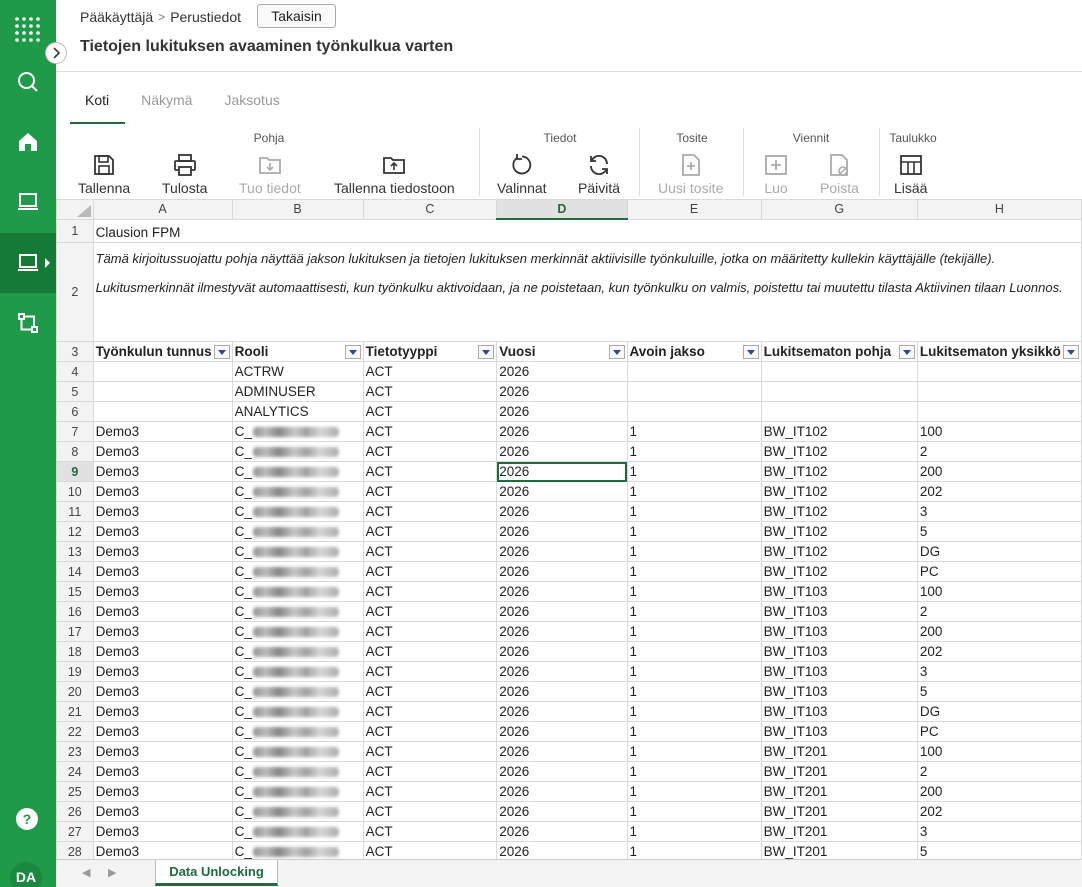 The width and height of the screenshot is (1082, 887). I want to click on cell-h: 2, so click(999, 611).